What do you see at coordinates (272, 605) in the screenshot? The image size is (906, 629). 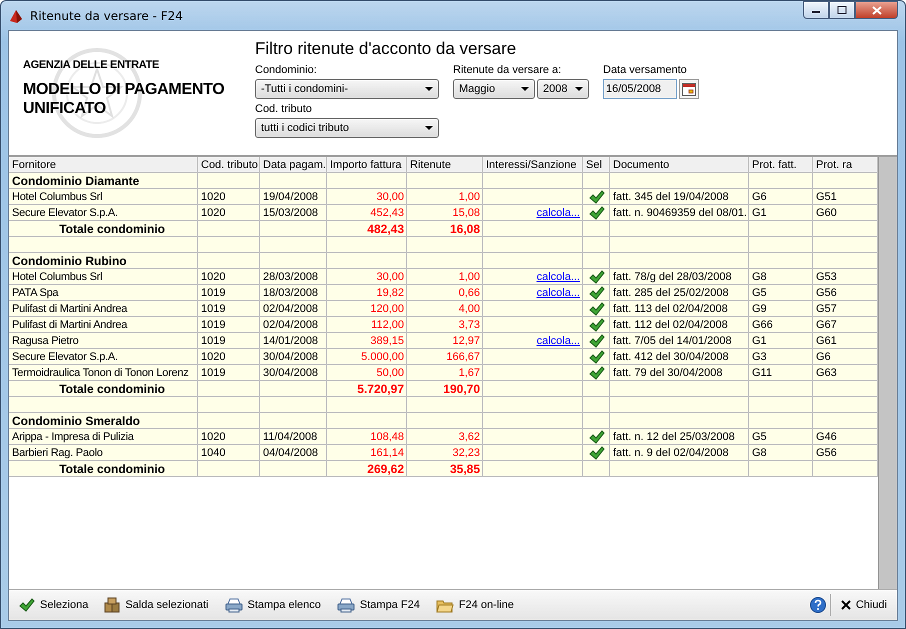 I see `toolbar-button: Stampa elenco` at bounding box center [272, 605].